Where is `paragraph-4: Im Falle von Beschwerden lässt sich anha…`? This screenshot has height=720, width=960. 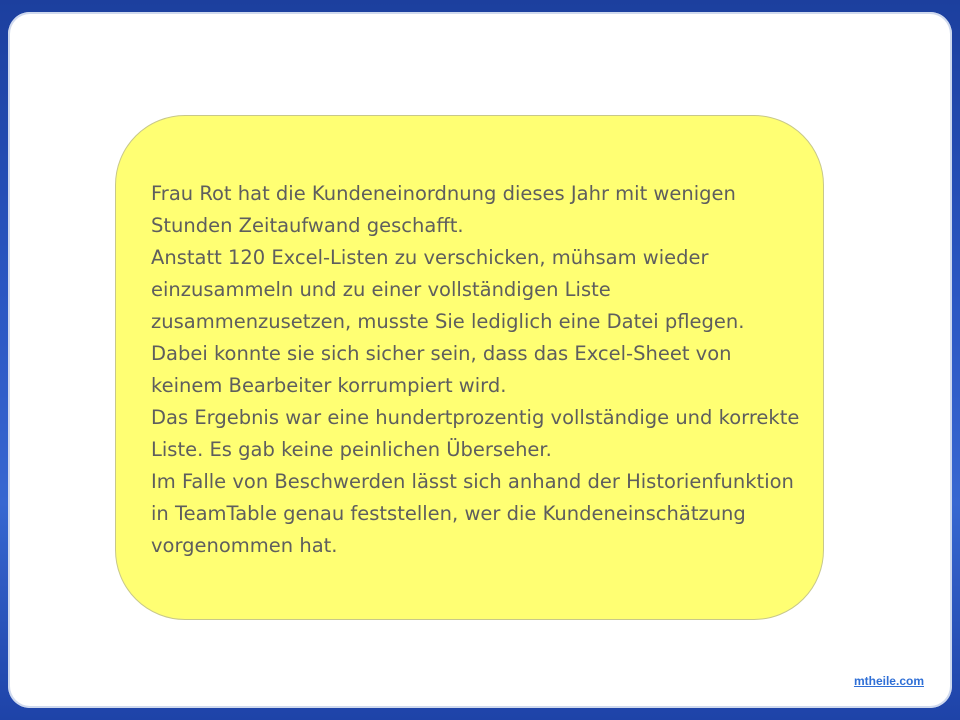 paragraph-4: Im Falle von Beschwerden lässt sich anha… is located at coordinates (472, 513).